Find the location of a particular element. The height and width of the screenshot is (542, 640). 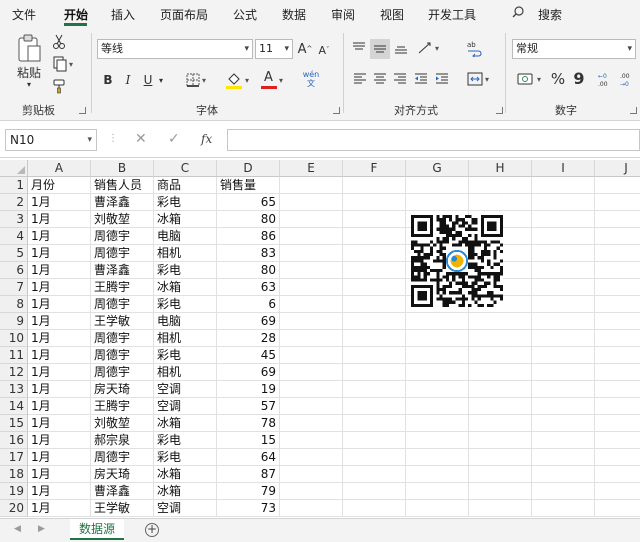

tab-formulas: 公式 is located at coordinates (245, 14).